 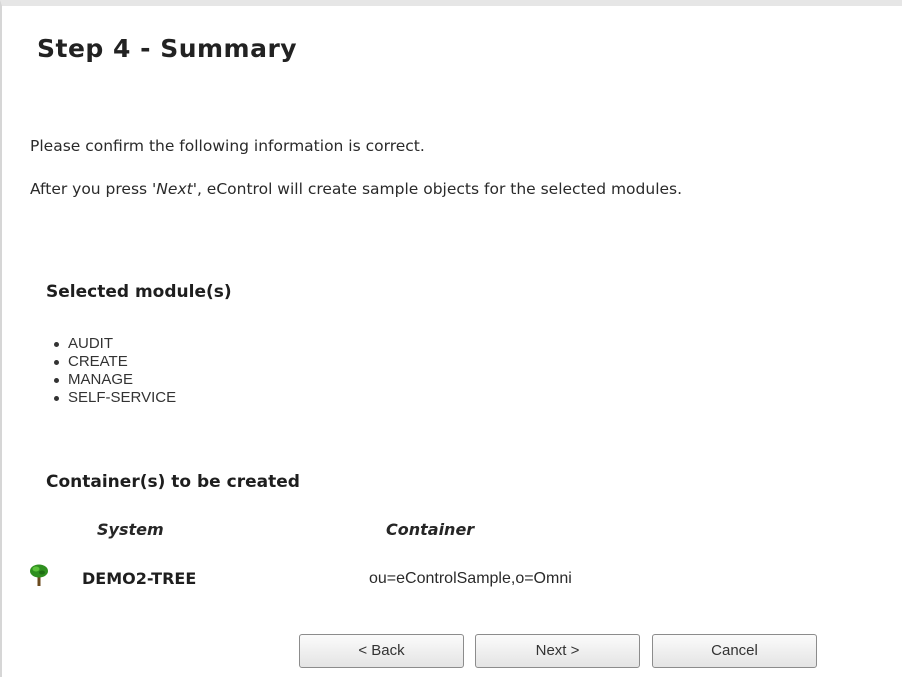 I want to click on list-item: CREATE, so click(x=114, y=362).